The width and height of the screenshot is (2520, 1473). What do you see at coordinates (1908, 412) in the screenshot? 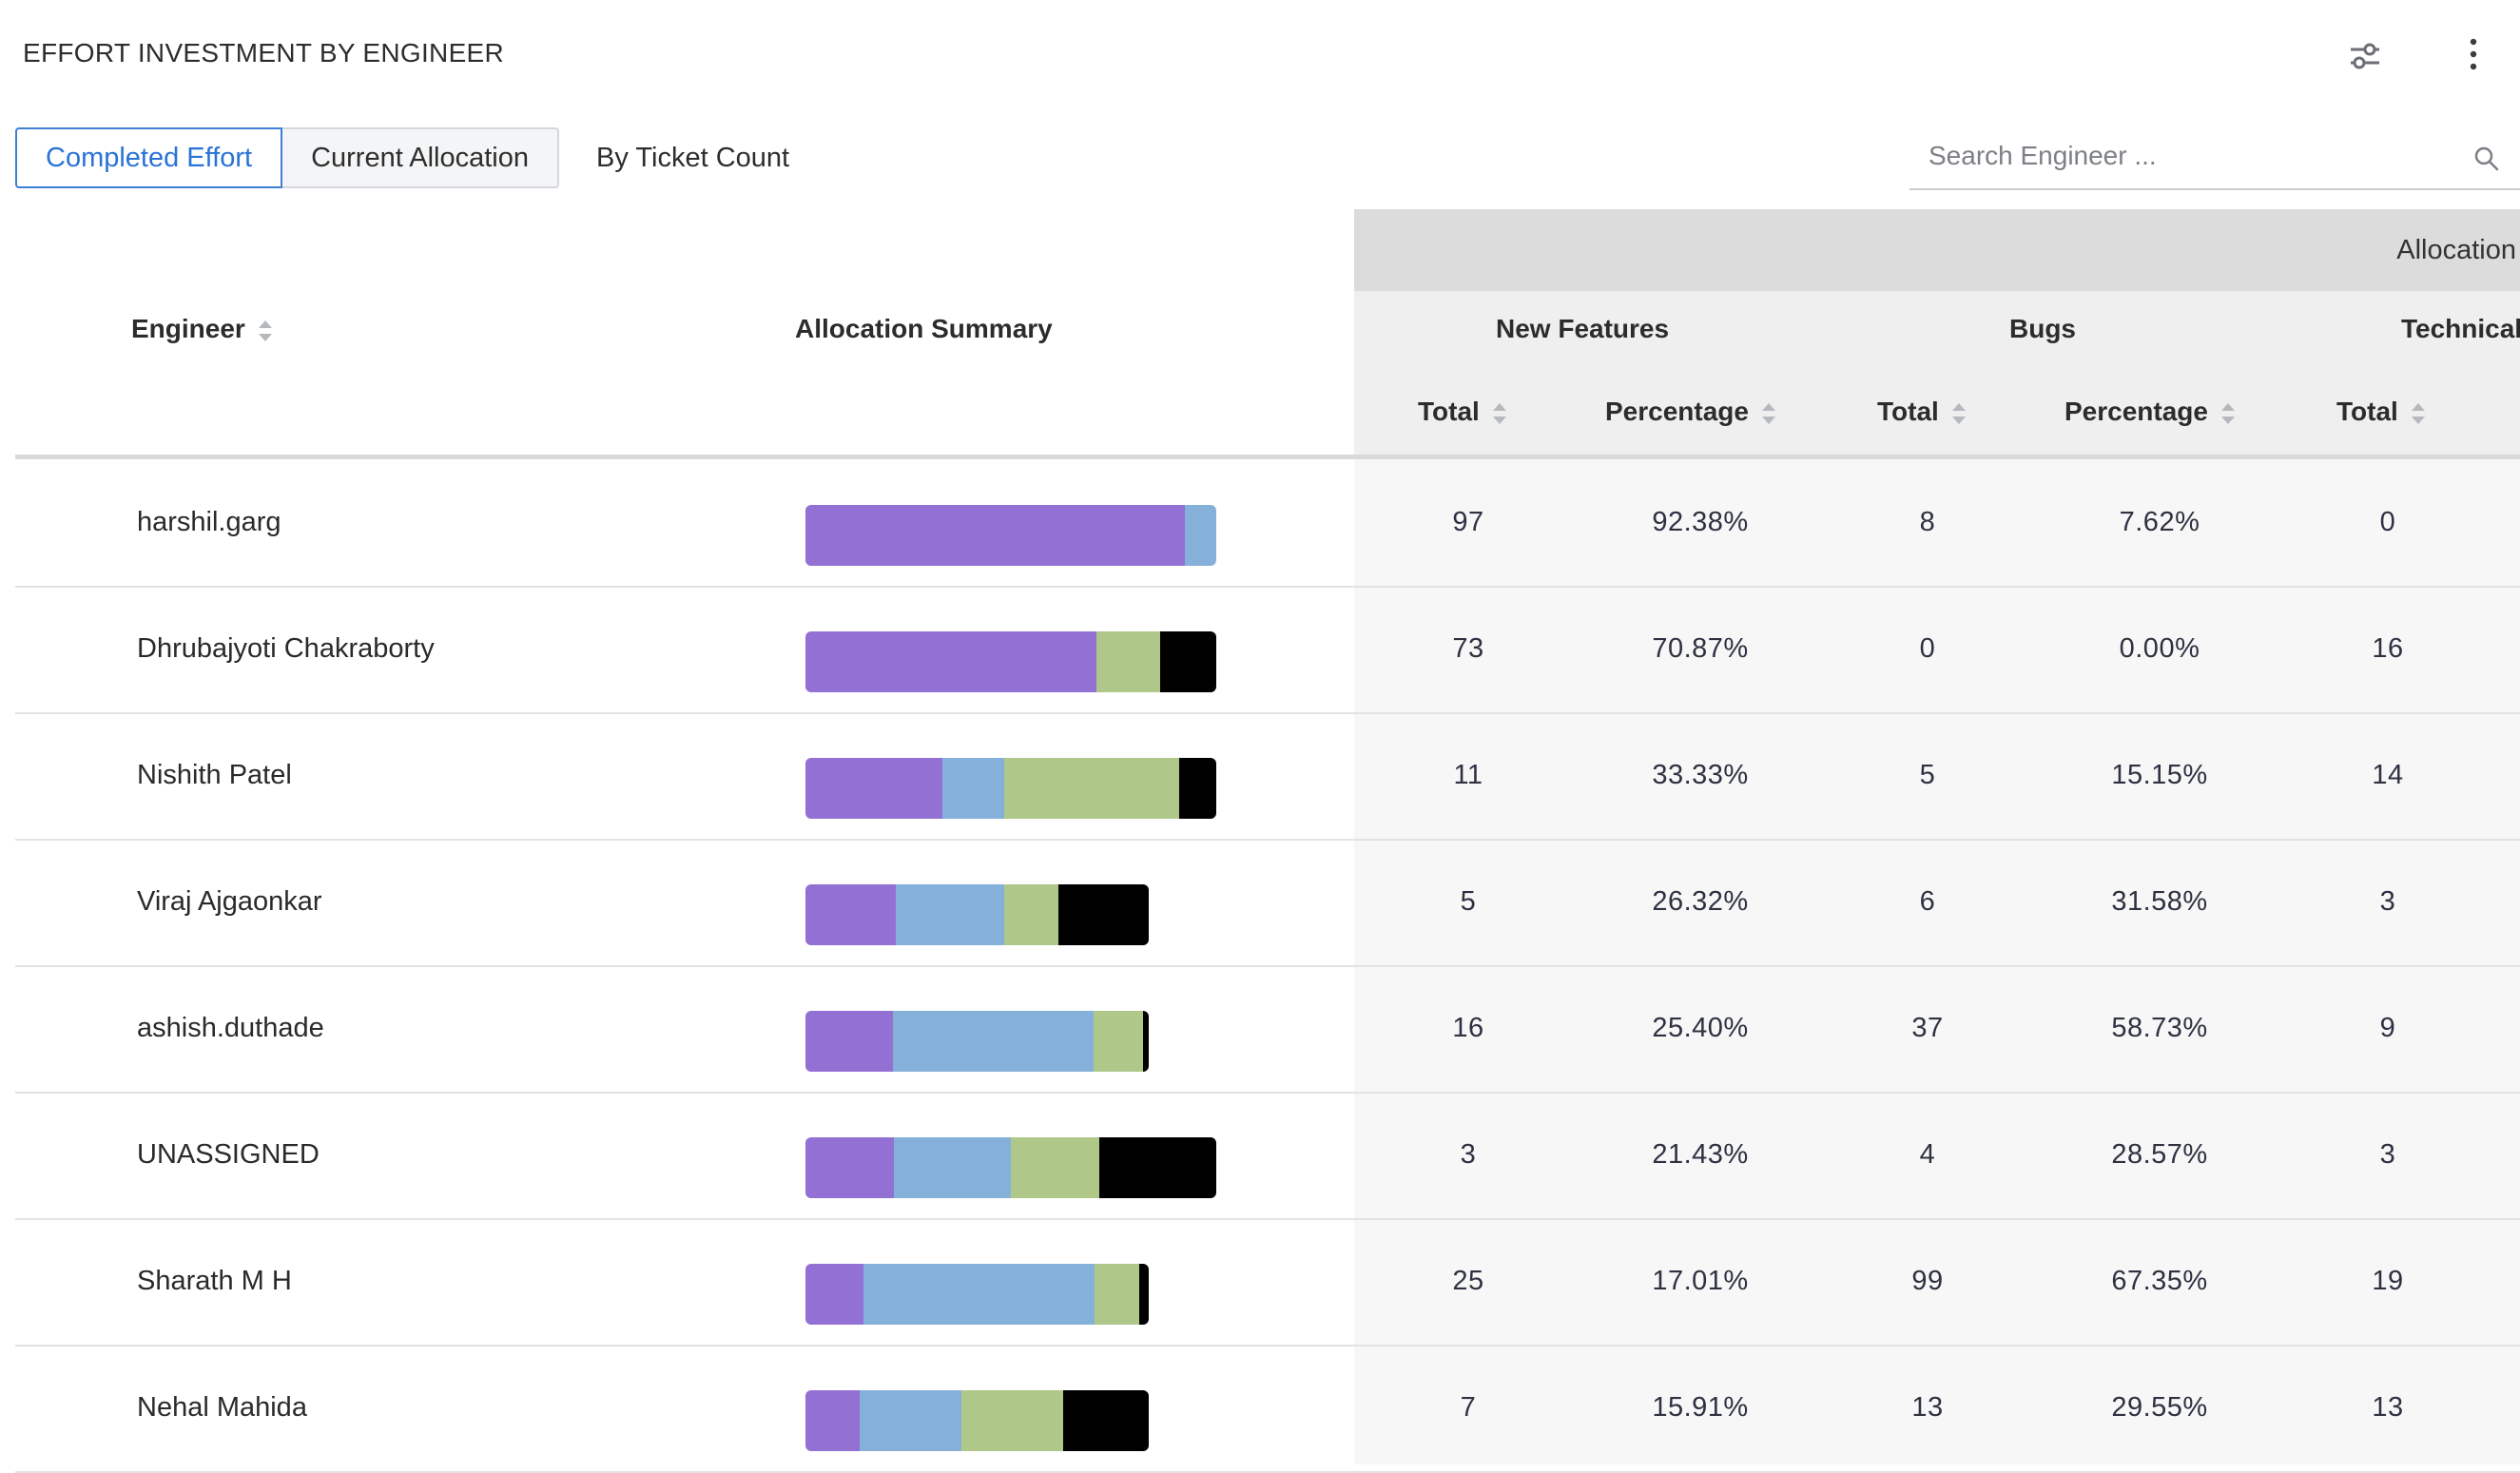
I see `bugs-total-label: Total` at bounding box center [1908, 412].